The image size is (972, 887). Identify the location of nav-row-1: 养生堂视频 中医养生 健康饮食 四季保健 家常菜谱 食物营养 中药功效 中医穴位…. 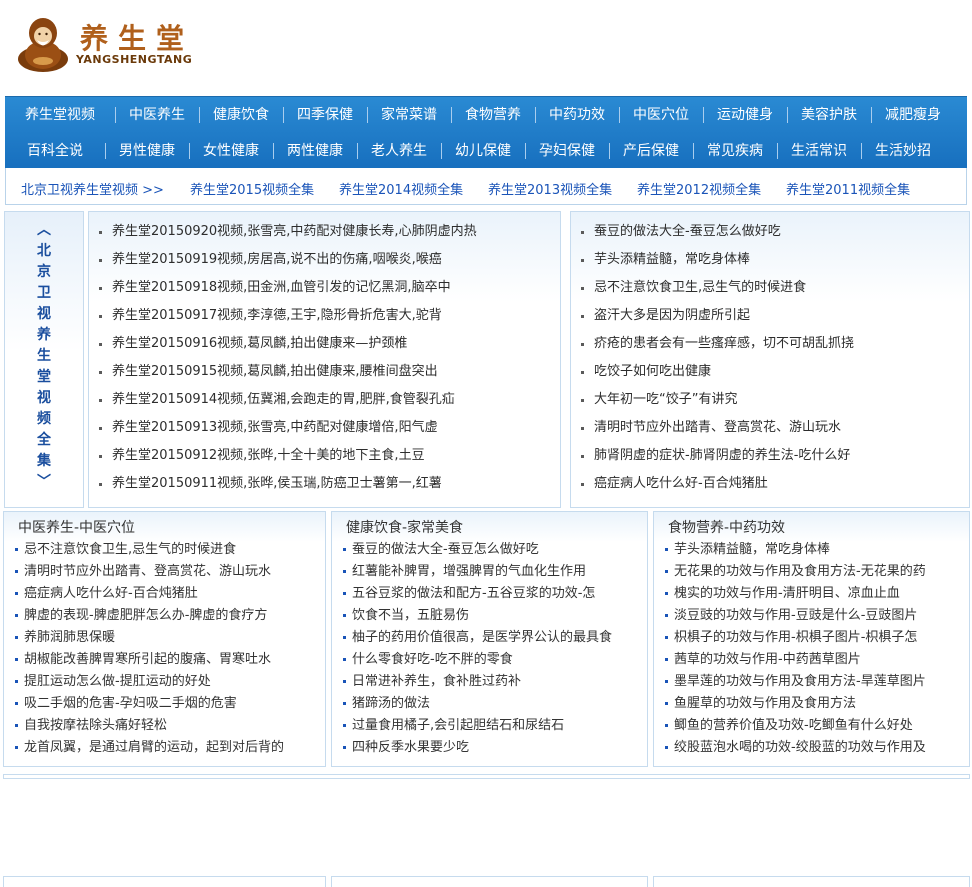
(486, 115).